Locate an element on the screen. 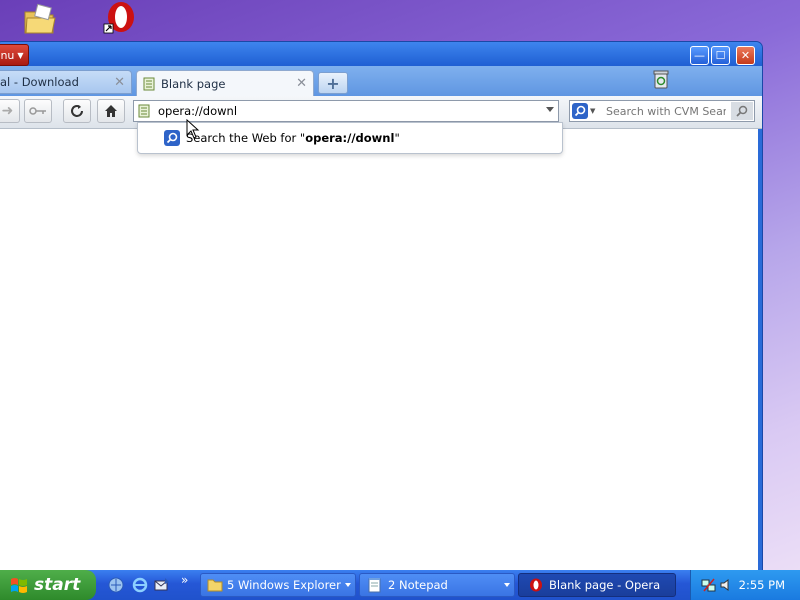 The image size is (800, 600). wand-button is located at coordinates (38, 111).